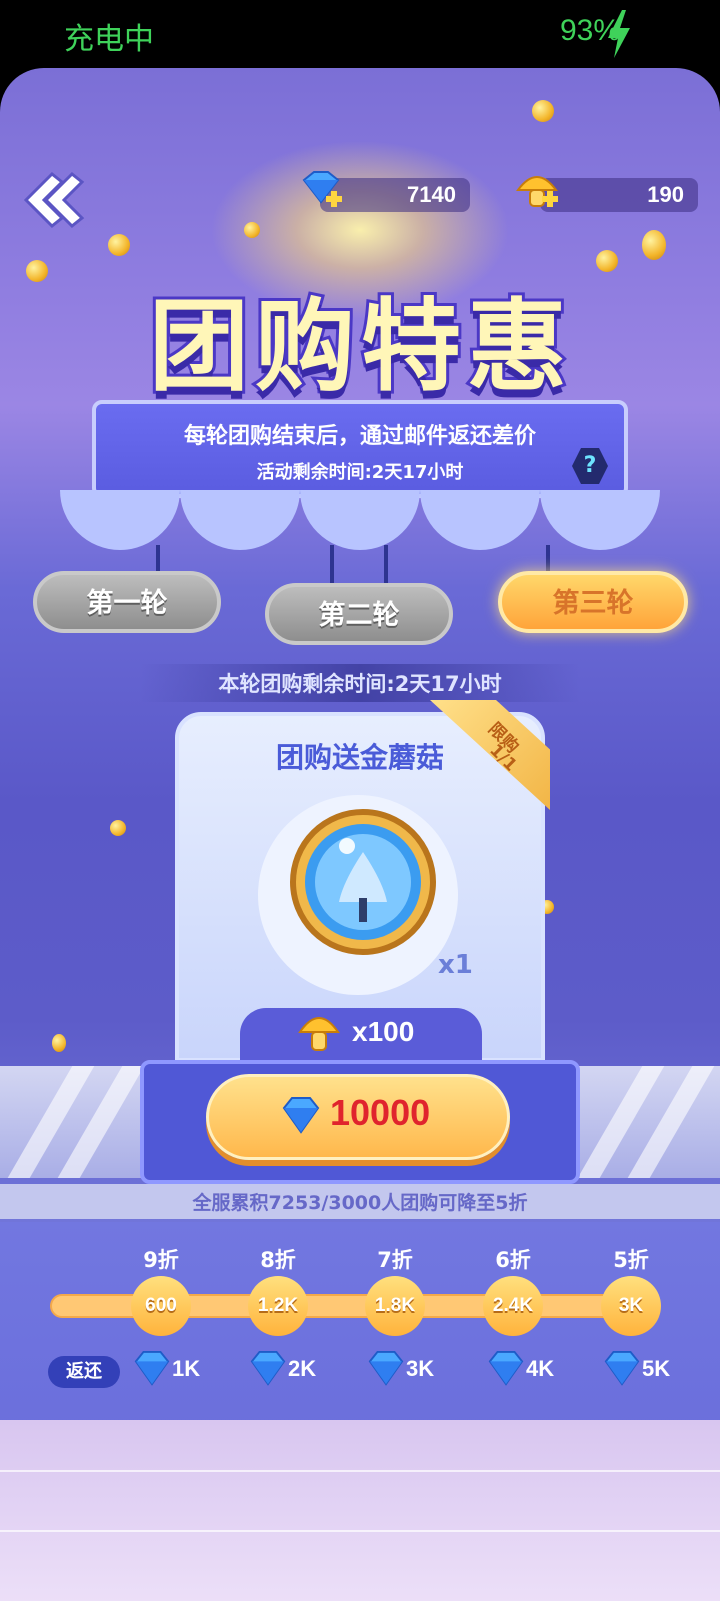  What do you see at coordinates (513, 1260) in the screenshot?
I see `discount-label: 6折` at bounding box center [513, 1260].